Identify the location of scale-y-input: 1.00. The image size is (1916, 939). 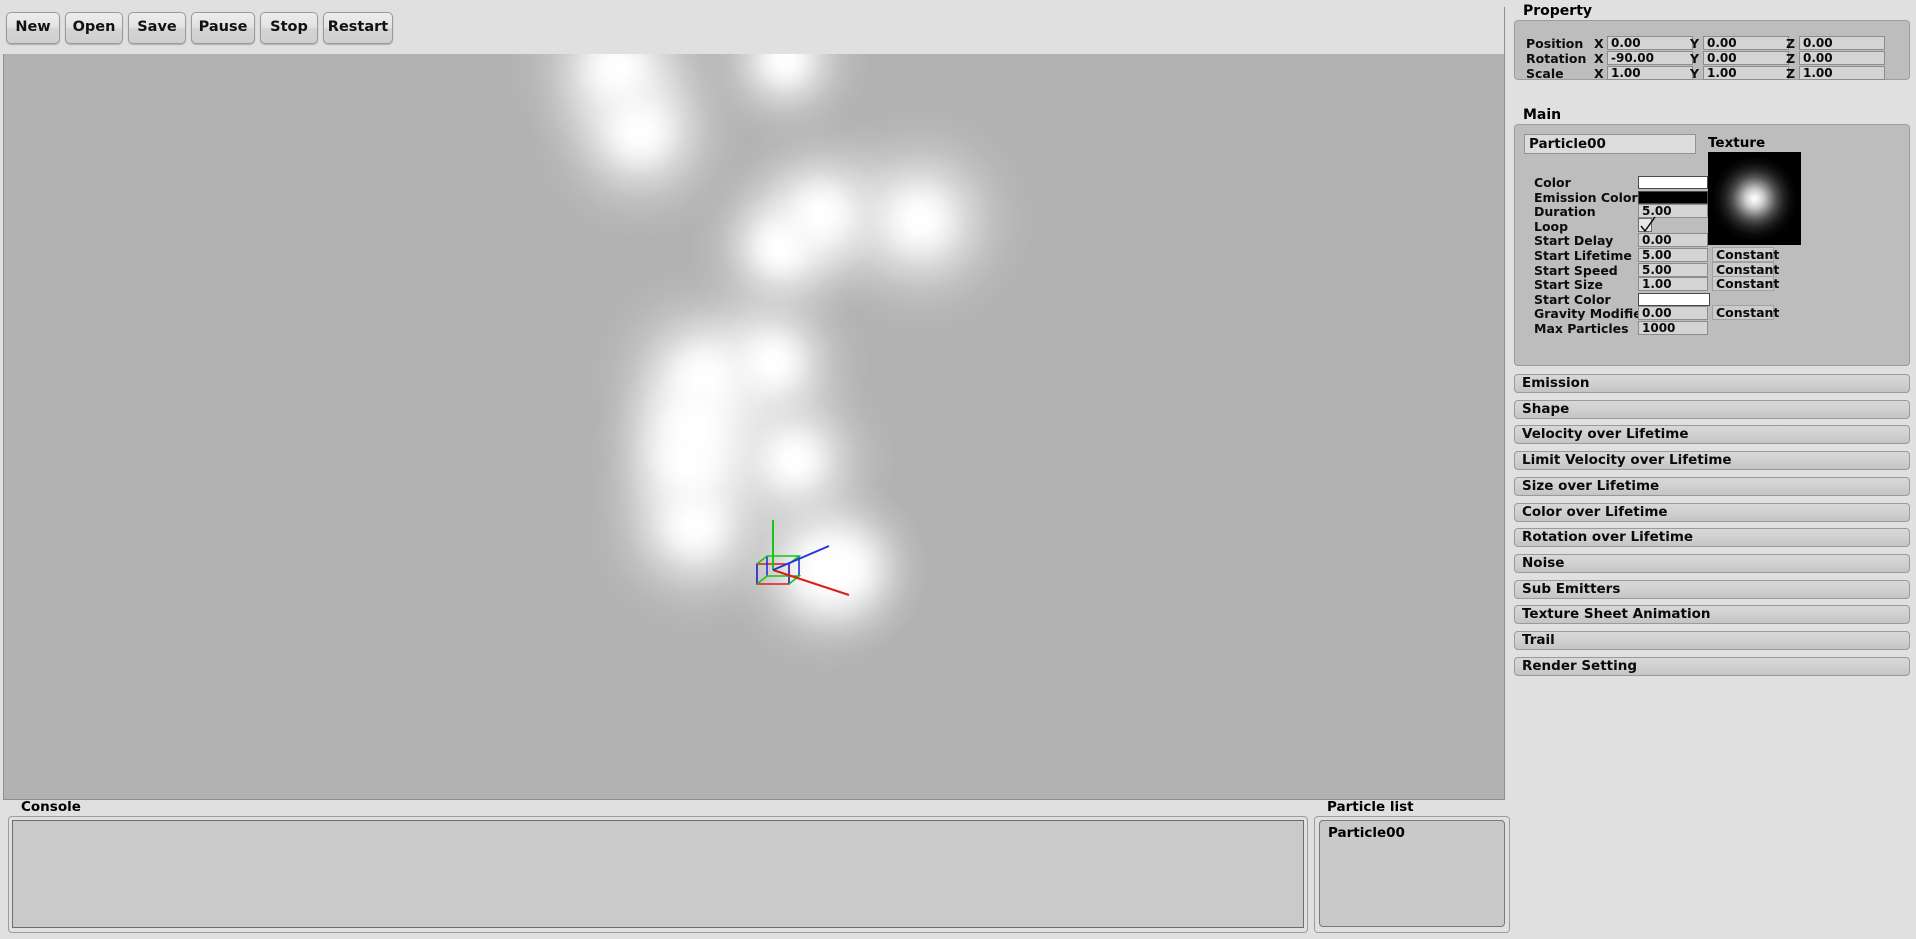
(1746, 73).